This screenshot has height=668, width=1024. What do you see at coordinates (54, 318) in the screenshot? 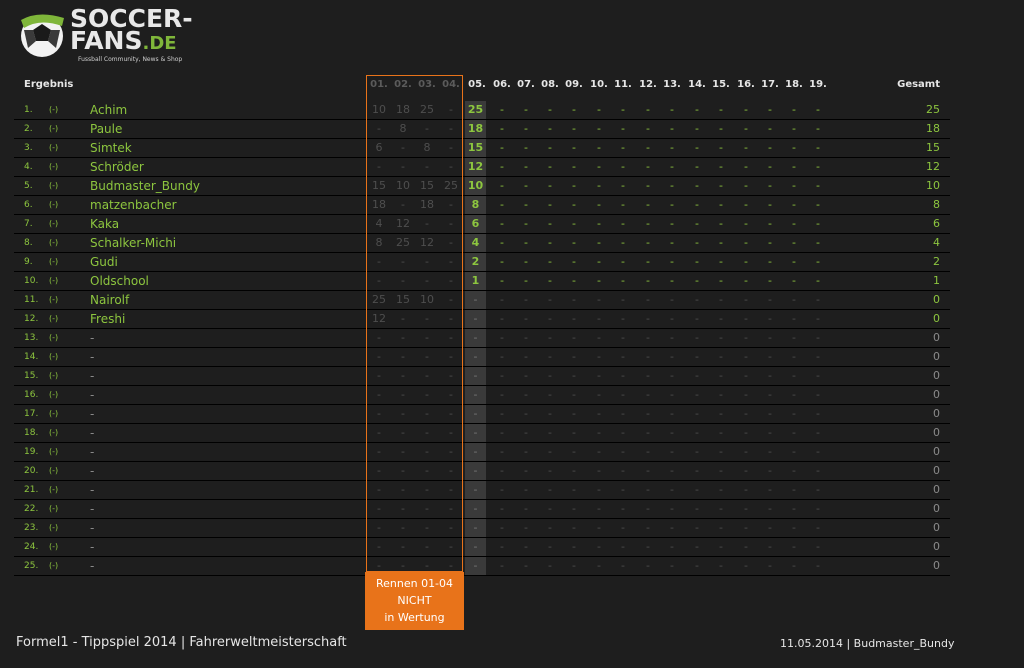
I see `previous-rank-cell: (-)` at bounding box center [54, 318].